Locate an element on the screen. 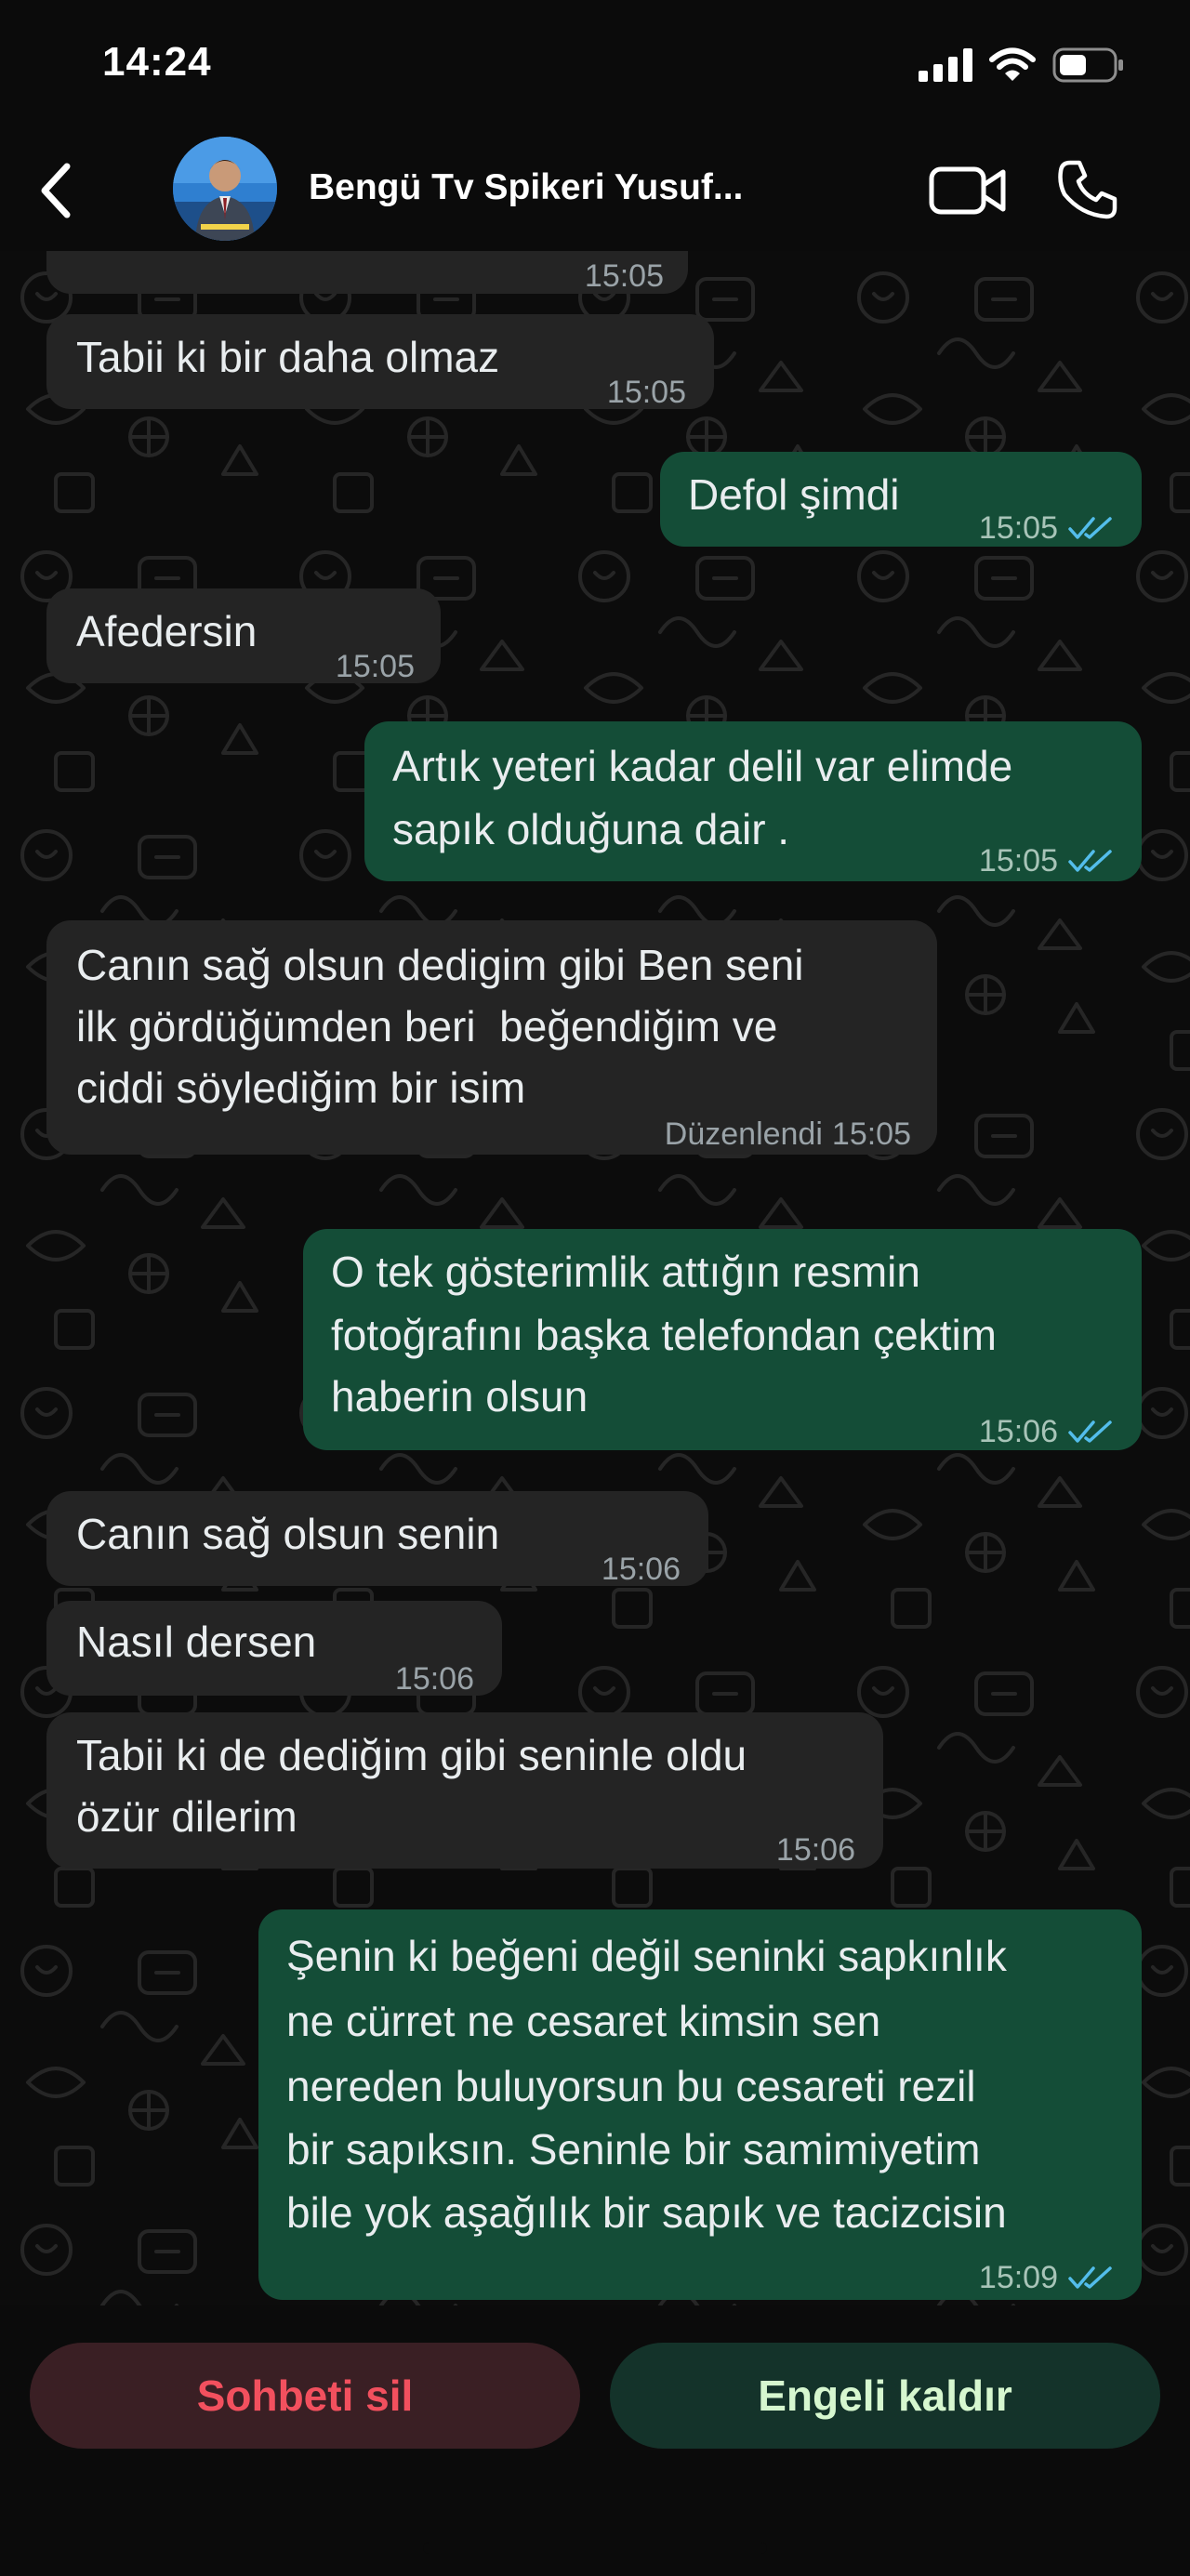 Image resolution: width=1190 pixels, height=2576 pixels. status-icons is located at coordinates (1022, 65).